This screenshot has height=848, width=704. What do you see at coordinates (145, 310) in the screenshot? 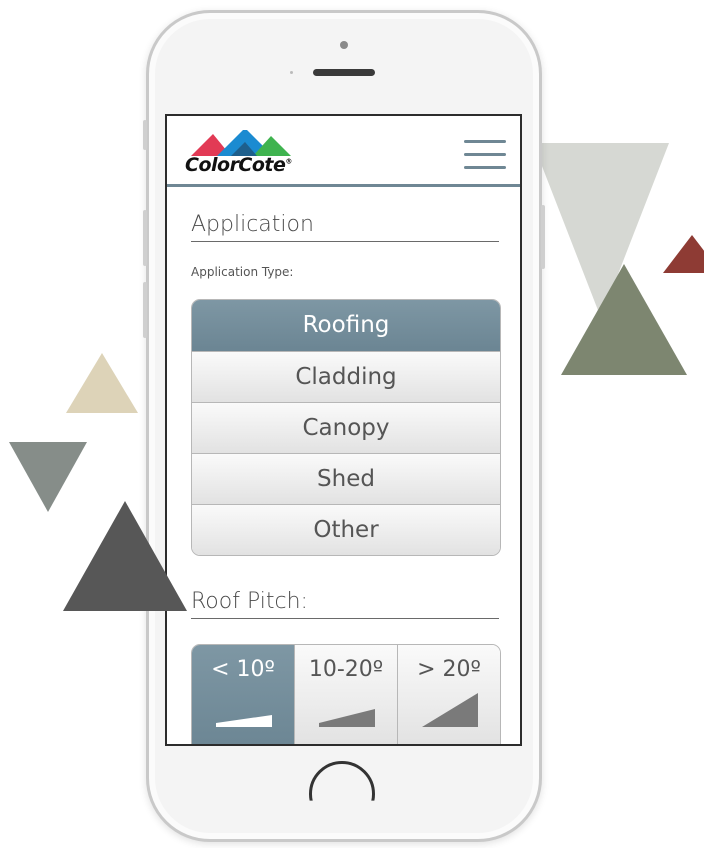
I see `phone-volume-down` at bounding box center [145, 310].